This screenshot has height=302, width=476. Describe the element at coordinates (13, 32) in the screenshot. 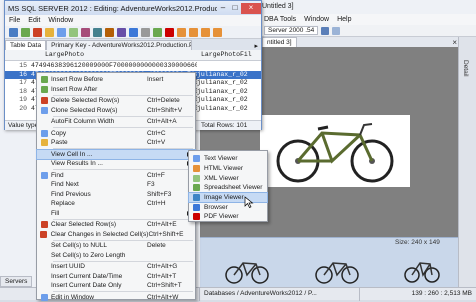

I see `save-icon` at that location.